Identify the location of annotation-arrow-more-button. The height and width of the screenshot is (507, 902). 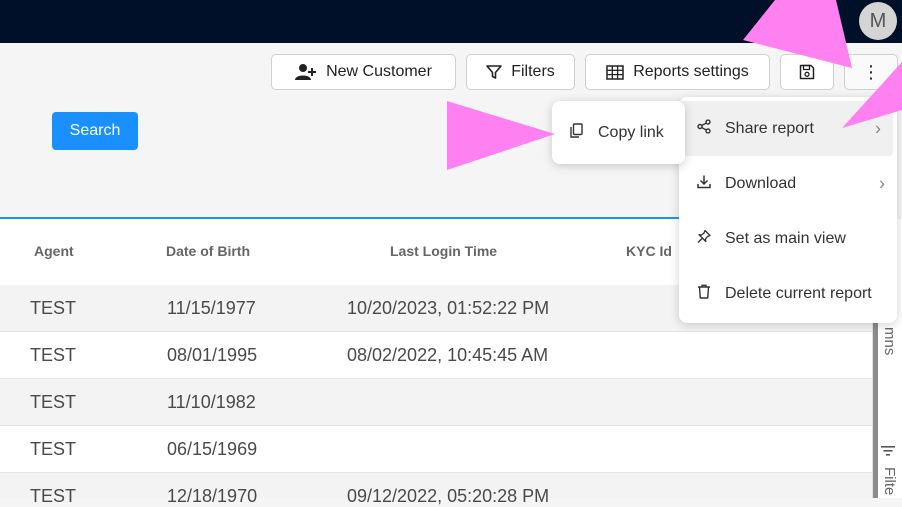
(797, 34).